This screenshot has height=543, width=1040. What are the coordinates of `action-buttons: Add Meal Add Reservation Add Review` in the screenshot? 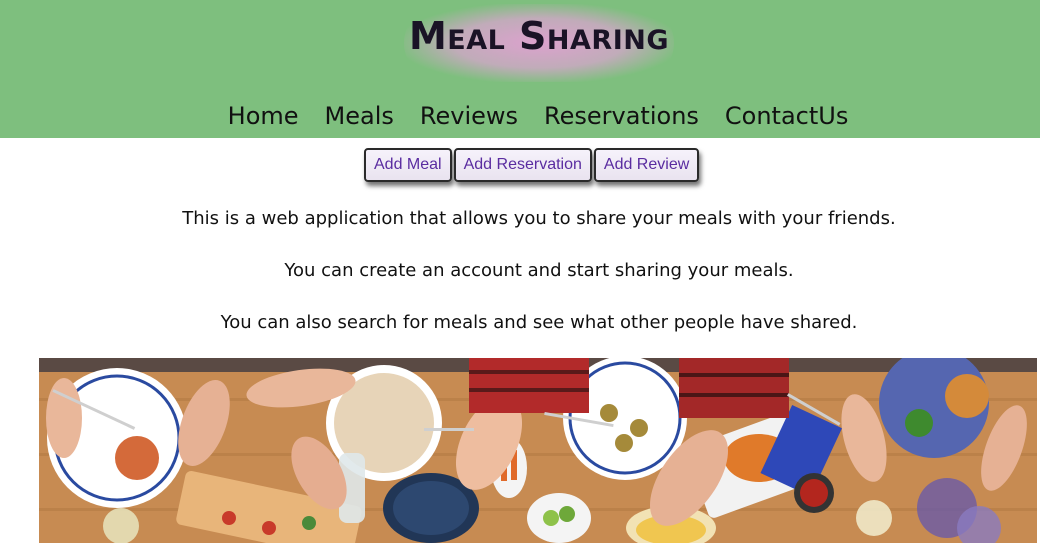 It's located at (532, 165).